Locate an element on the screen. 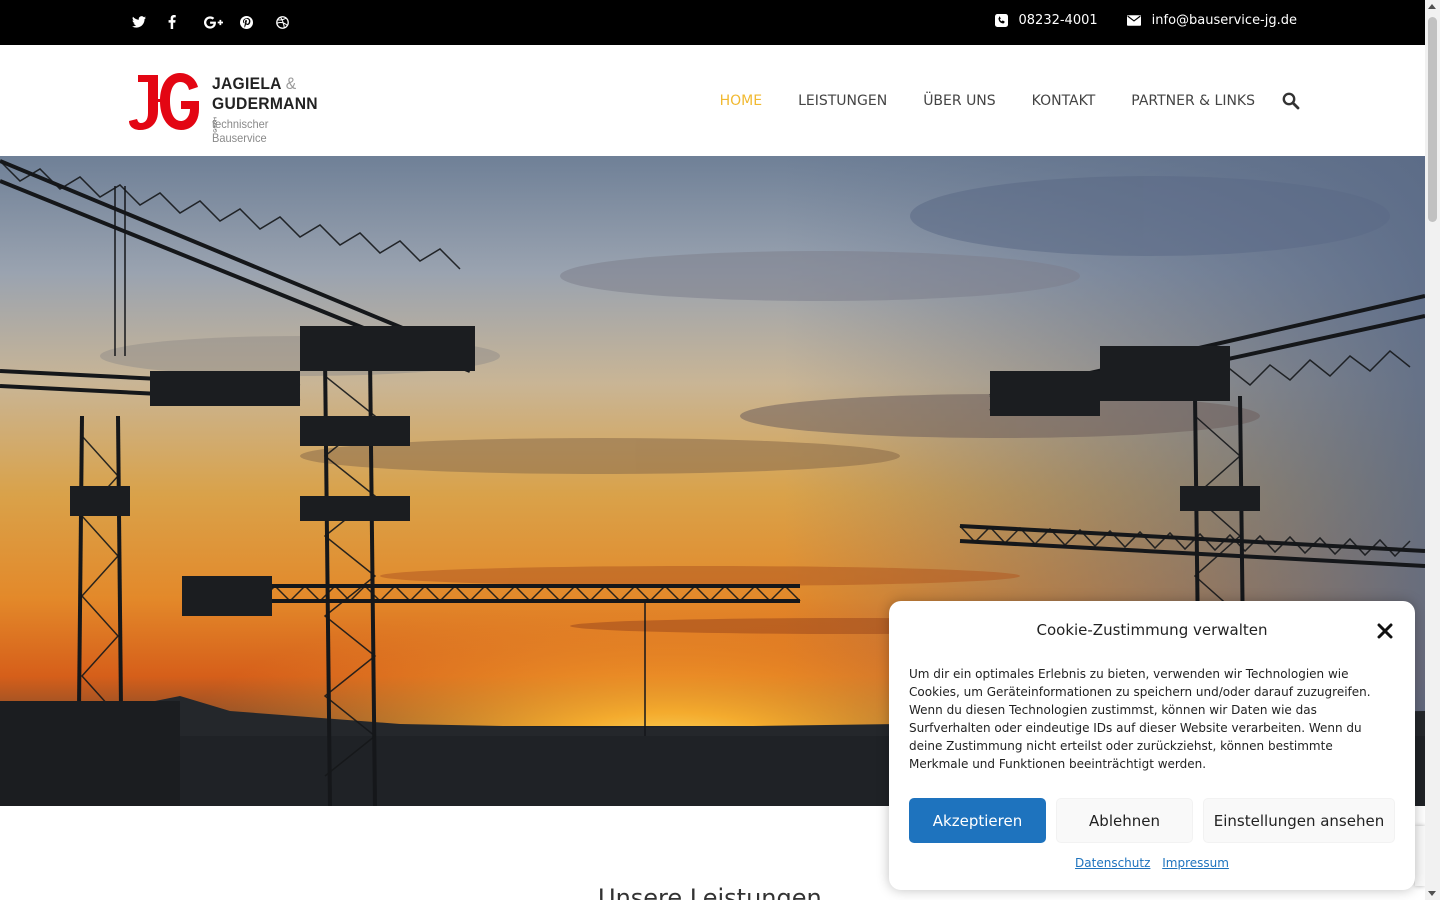 The image size is (1440, 900). page-scrollbar is located at coordinates (1432, 450).